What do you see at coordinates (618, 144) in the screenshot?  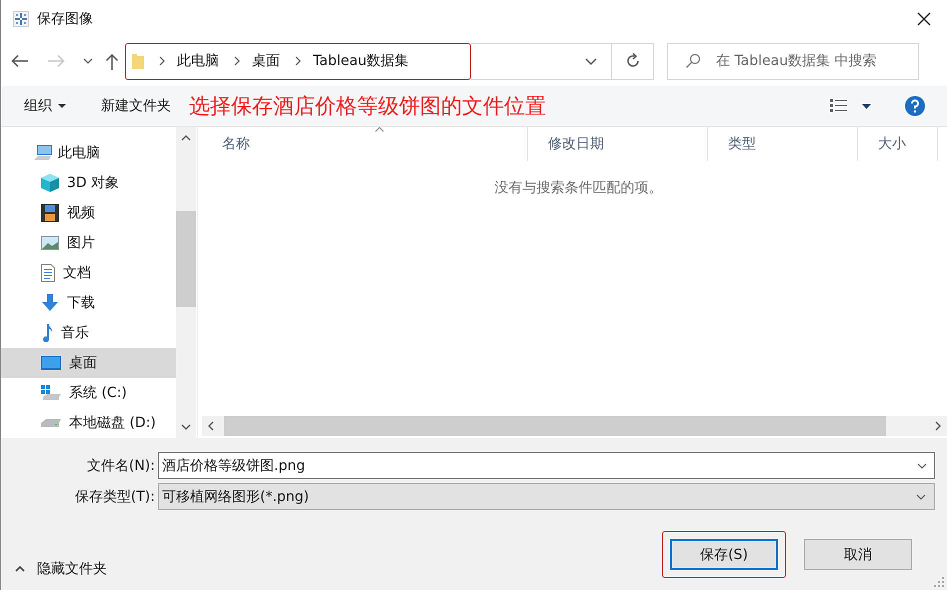 I see `column-header: 修改日期` at bounding box center [618, 144].